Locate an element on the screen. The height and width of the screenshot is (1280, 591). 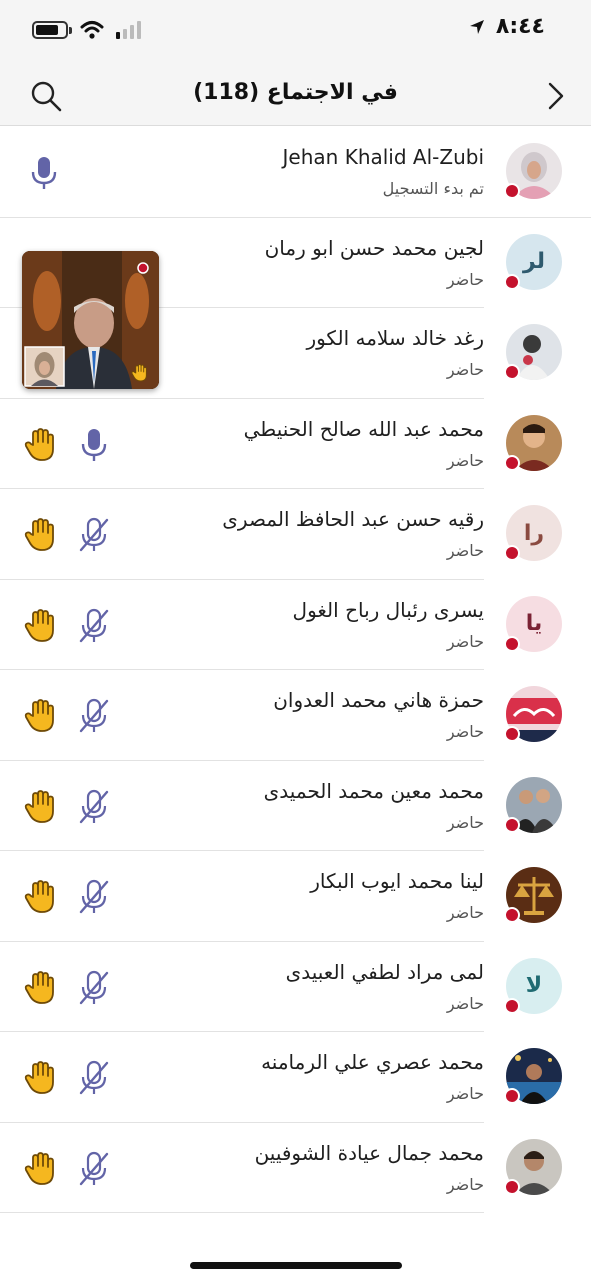
call-video-thumbnail is located at coordinates (90, 320).